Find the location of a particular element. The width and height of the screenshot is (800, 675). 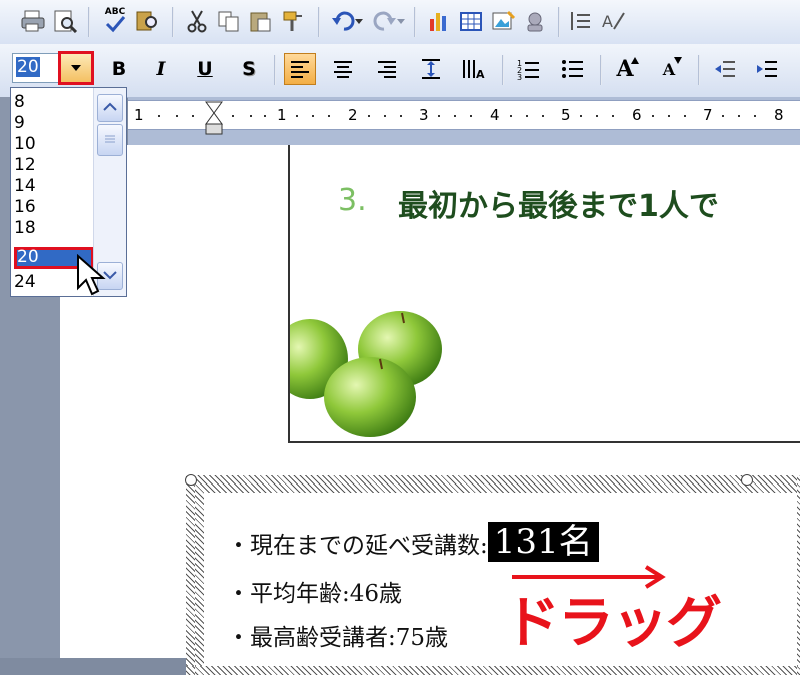

numbering-button: 123 is located at coordinates (529, 69).